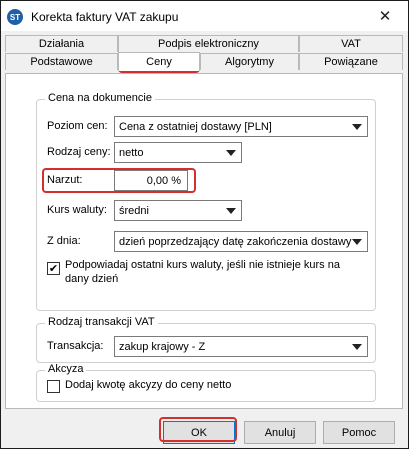 Image resolution: width=409 pixels, height=449 pixels. I want to click on tab-vat: VAT, so click(351, 43).